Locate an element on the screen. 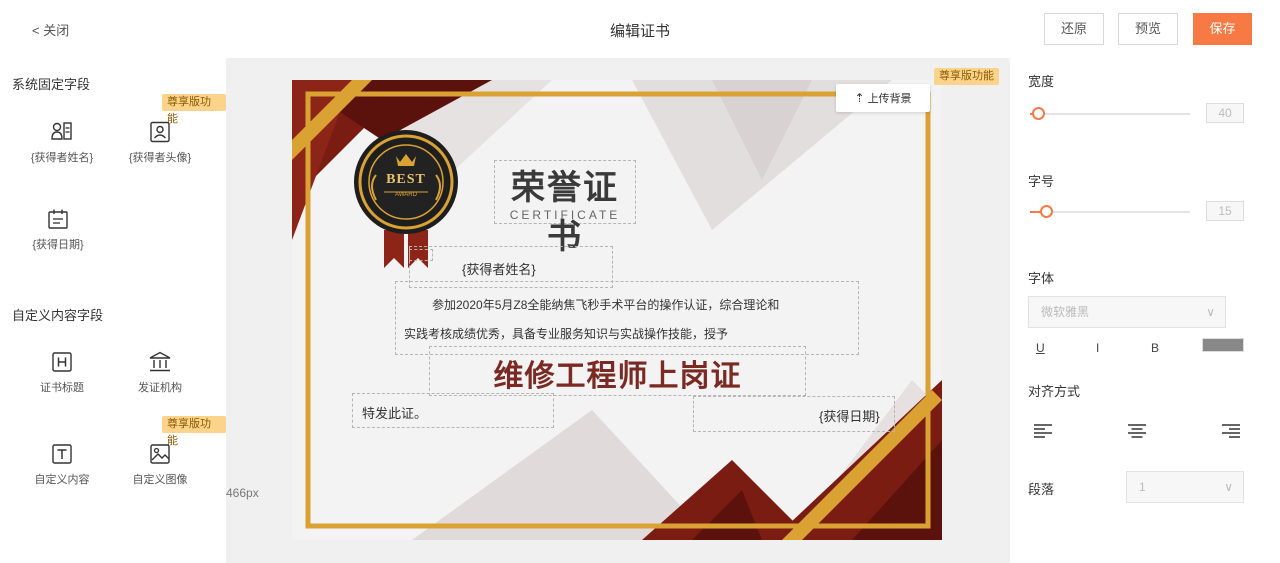 Image resolution: width=1280 pixels, height=563 pixels. field-recipient-name: {获得者姓名} is located at coordinates (62, 143).